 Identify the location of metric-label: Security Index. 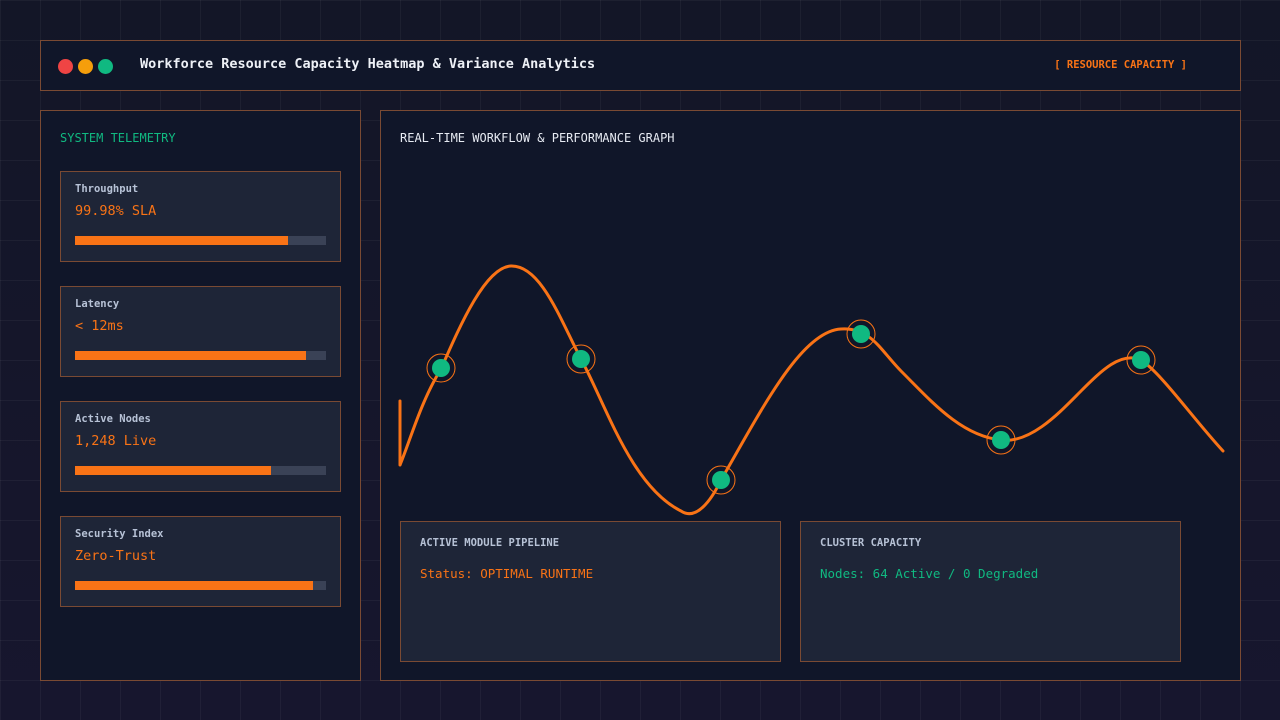
(119, 534).